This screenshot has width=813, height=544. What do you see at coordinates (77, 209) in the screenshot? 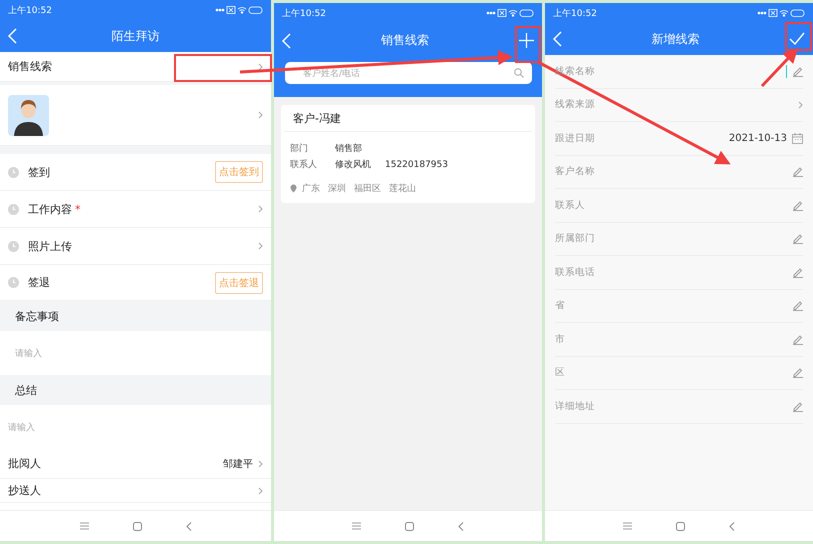
I see `required-marker: *` at bounding box center [77, 209].